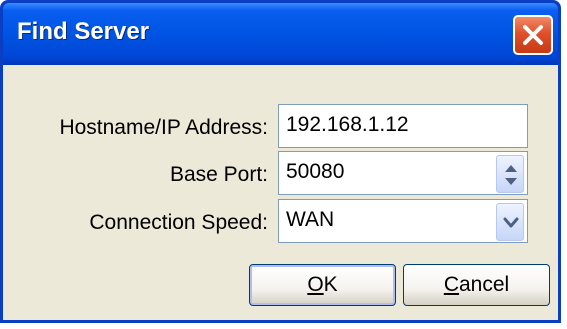 Image resolution: width=567 pixels, height=329 pixels. What do you see at coordinates (218, 174) in the screenshot?
I see `base-port-label: Base Port:` at bounding box center [218, 174].